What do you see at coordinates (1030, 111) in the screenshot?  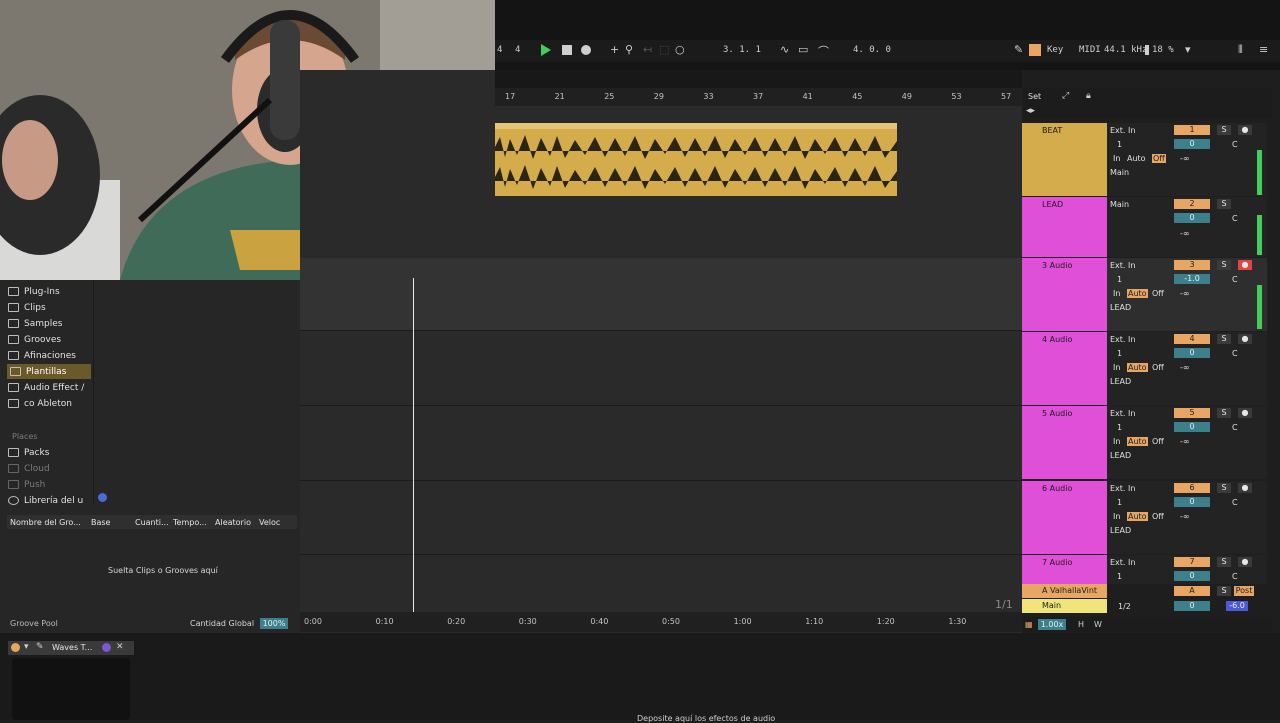 I see `nav-arrows-icon: ◂▸` at bounding box center [1030, 111].